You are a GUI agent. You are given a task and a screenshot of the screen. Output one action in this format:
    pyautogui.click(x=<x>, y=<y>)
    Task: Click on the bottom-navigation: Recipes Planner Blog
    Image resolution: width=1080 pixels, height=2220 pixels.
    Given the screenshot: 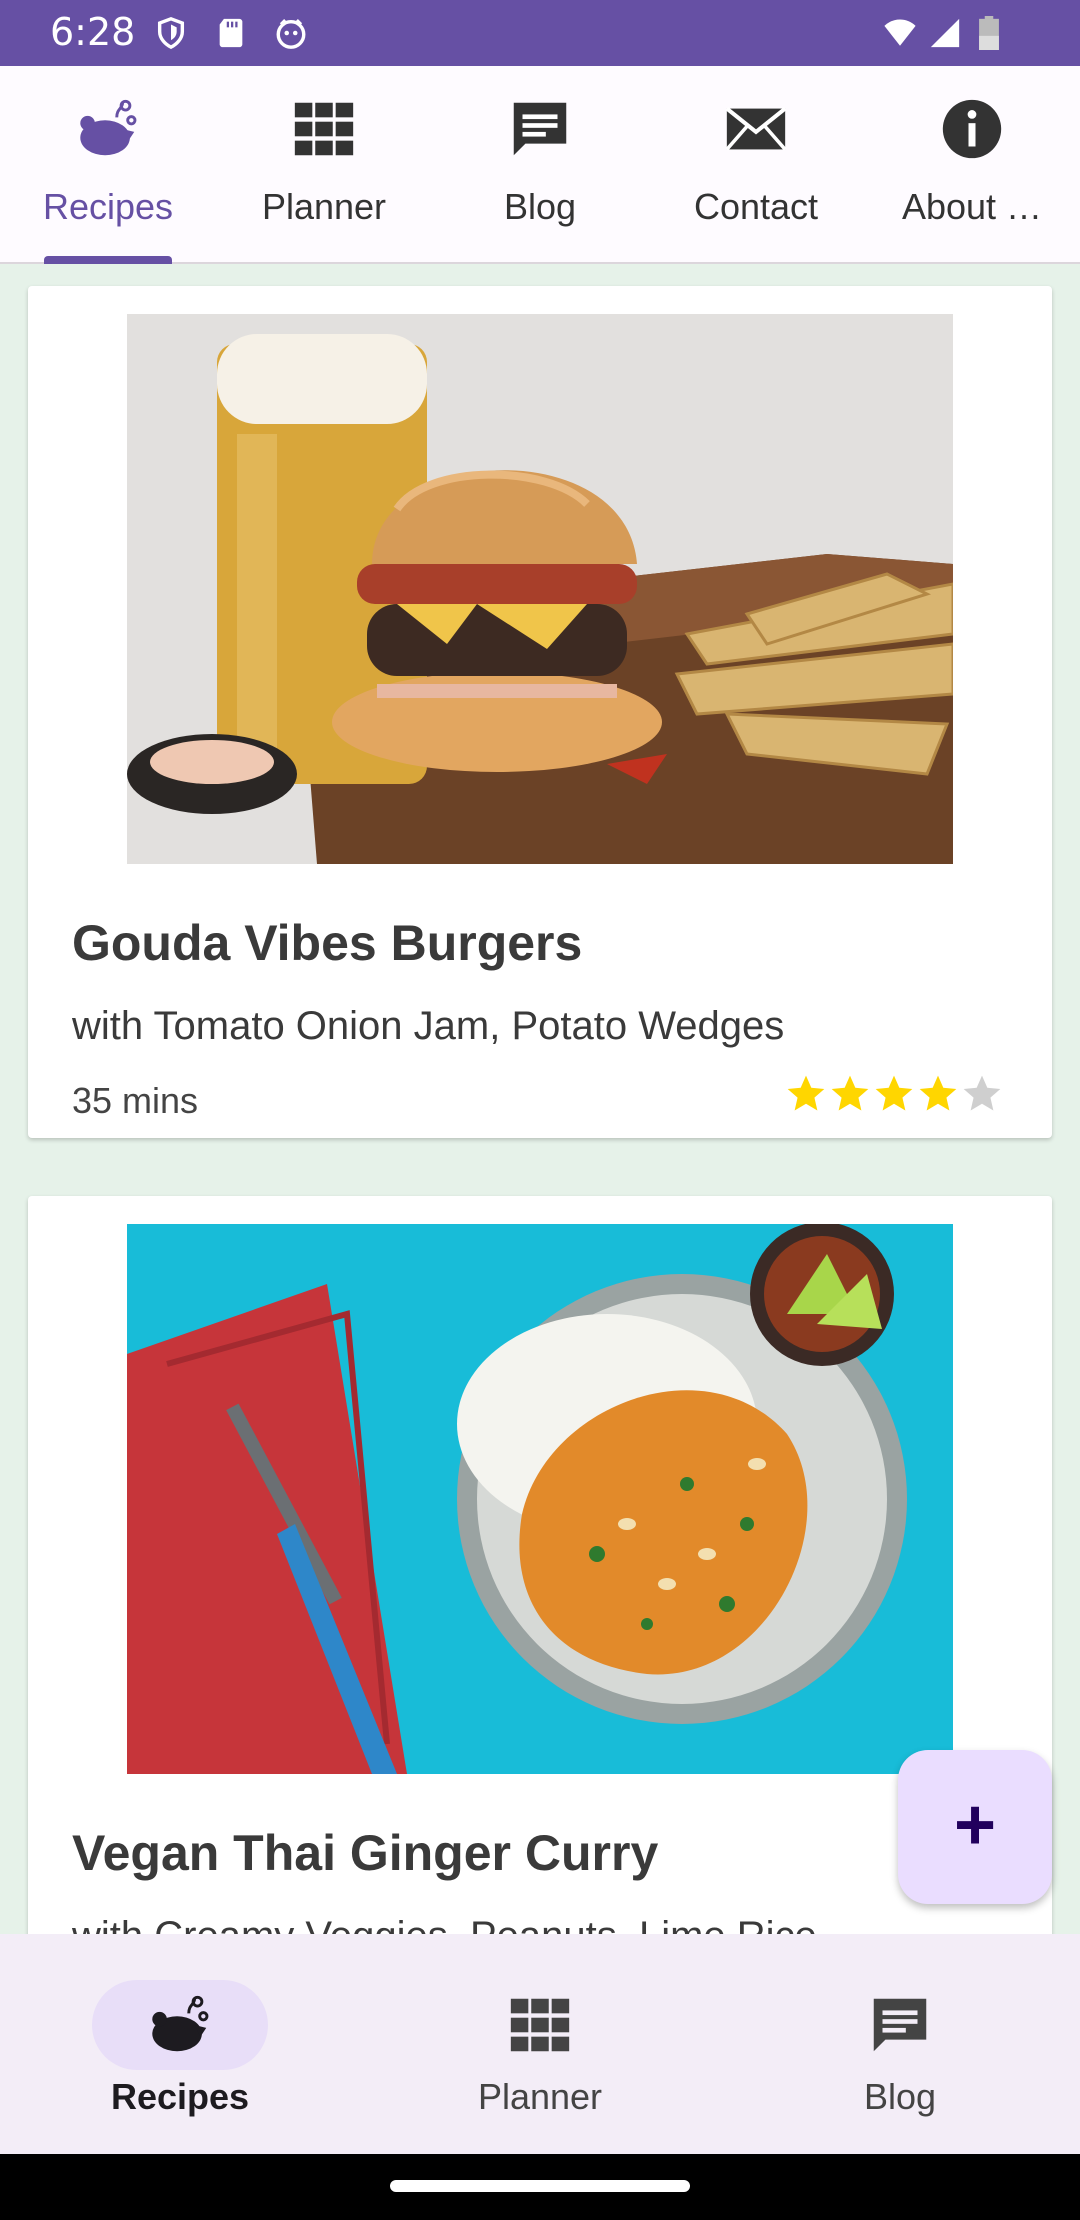 What is the action you would take?
    pyautogui.click(x=540, y=2044)
    